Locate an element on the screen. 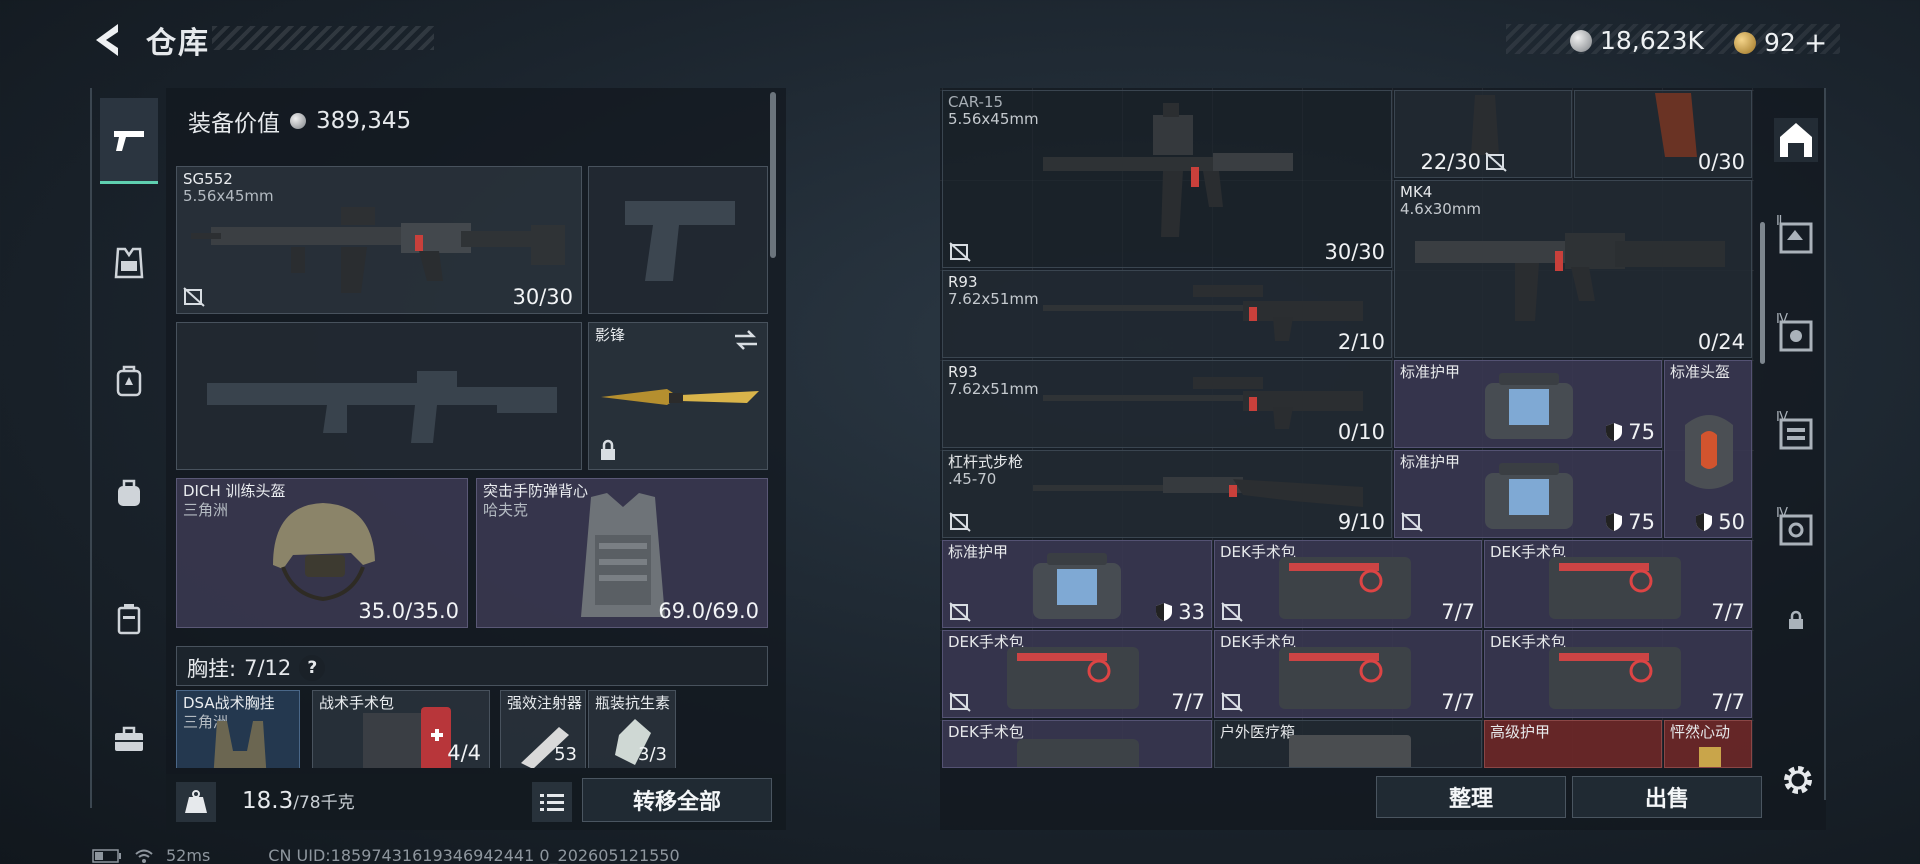 The image size is (1920, 864). list-view-button is located at coordinates (552, 802).